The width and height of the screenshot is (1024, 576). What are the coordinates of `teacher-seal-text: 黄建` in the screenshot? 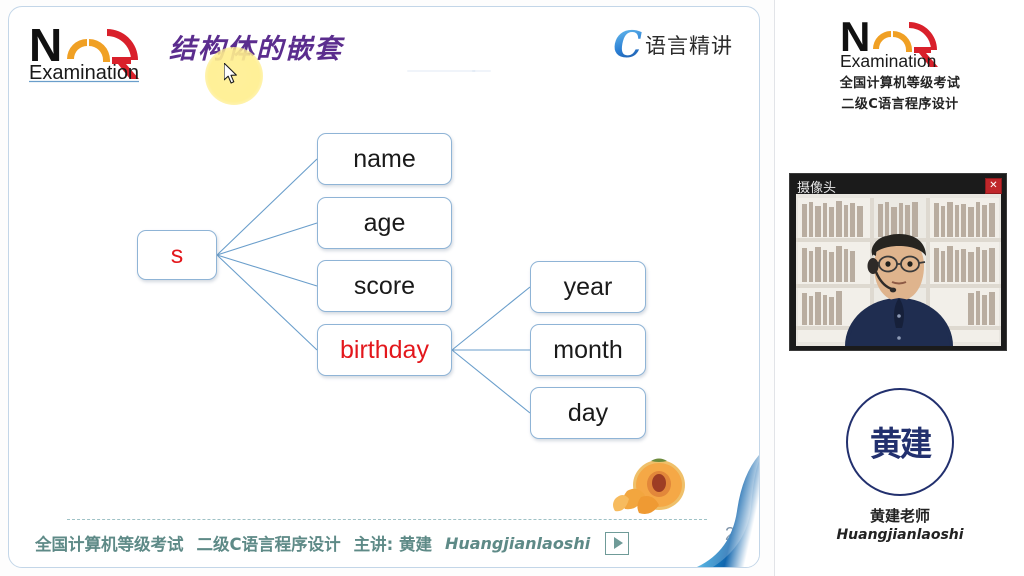 It's located at (900, 444).